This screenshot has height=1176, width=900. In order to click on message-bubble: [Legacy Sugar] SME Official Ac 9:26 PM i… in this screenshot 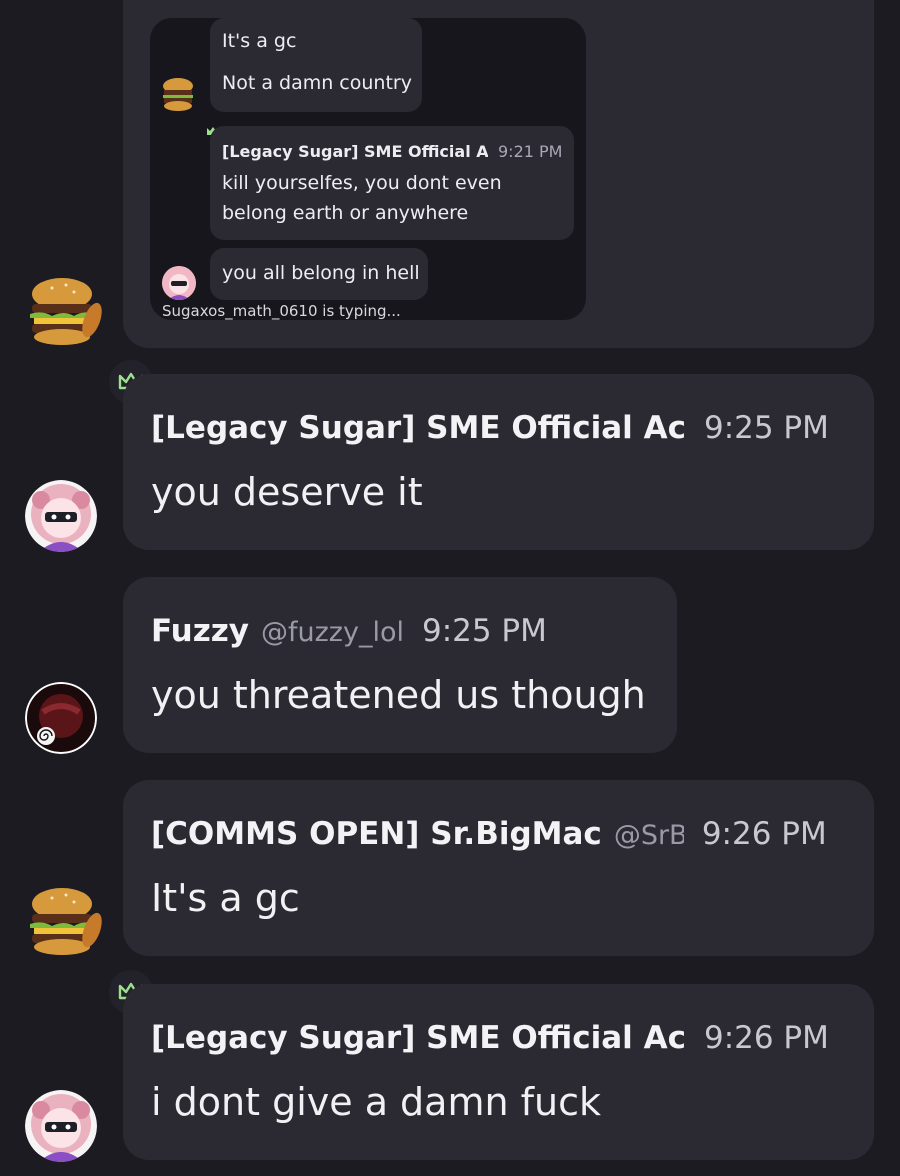, I will do `click(498, 1072)`.